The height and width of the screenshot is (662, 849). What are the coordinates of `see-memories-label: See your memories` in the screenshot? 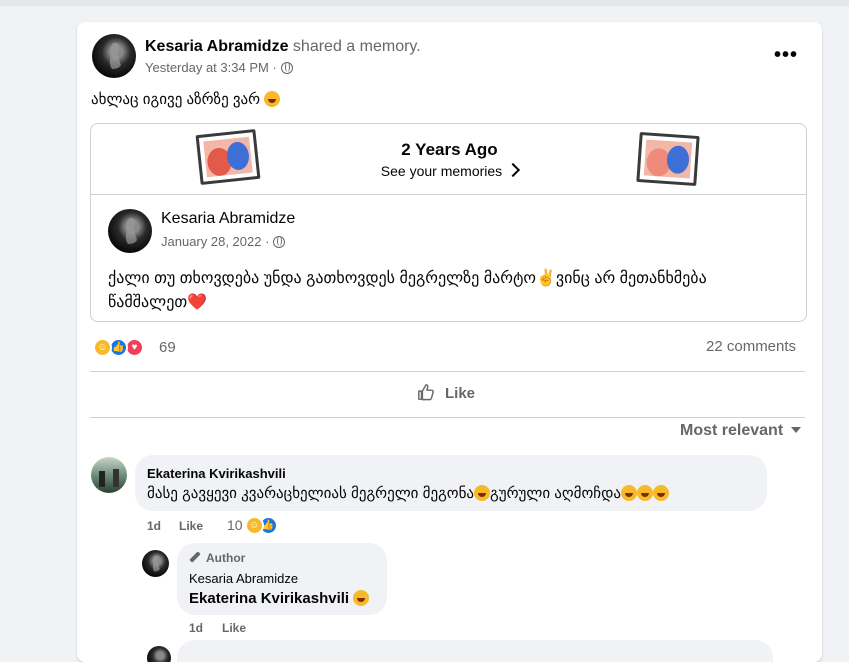 It's located at (441, 171).